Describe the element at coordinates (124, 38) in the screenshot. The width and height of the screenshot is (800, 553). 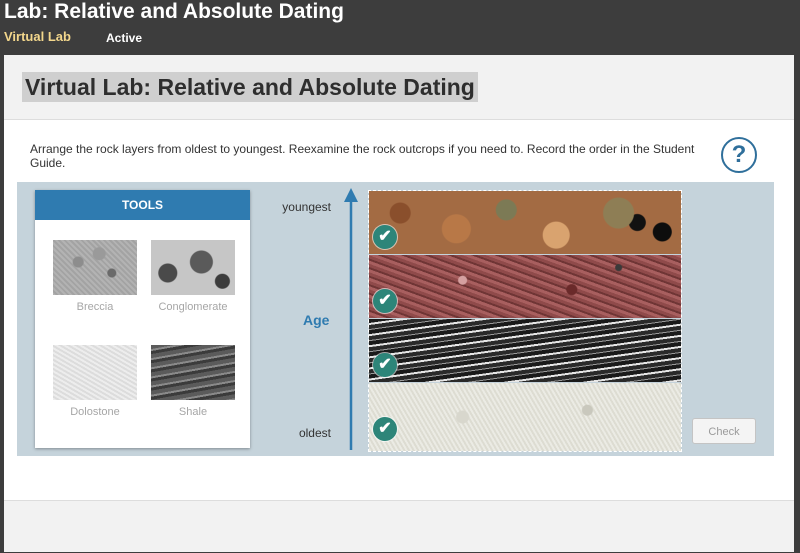
I see `status-badge: Active` at that location.